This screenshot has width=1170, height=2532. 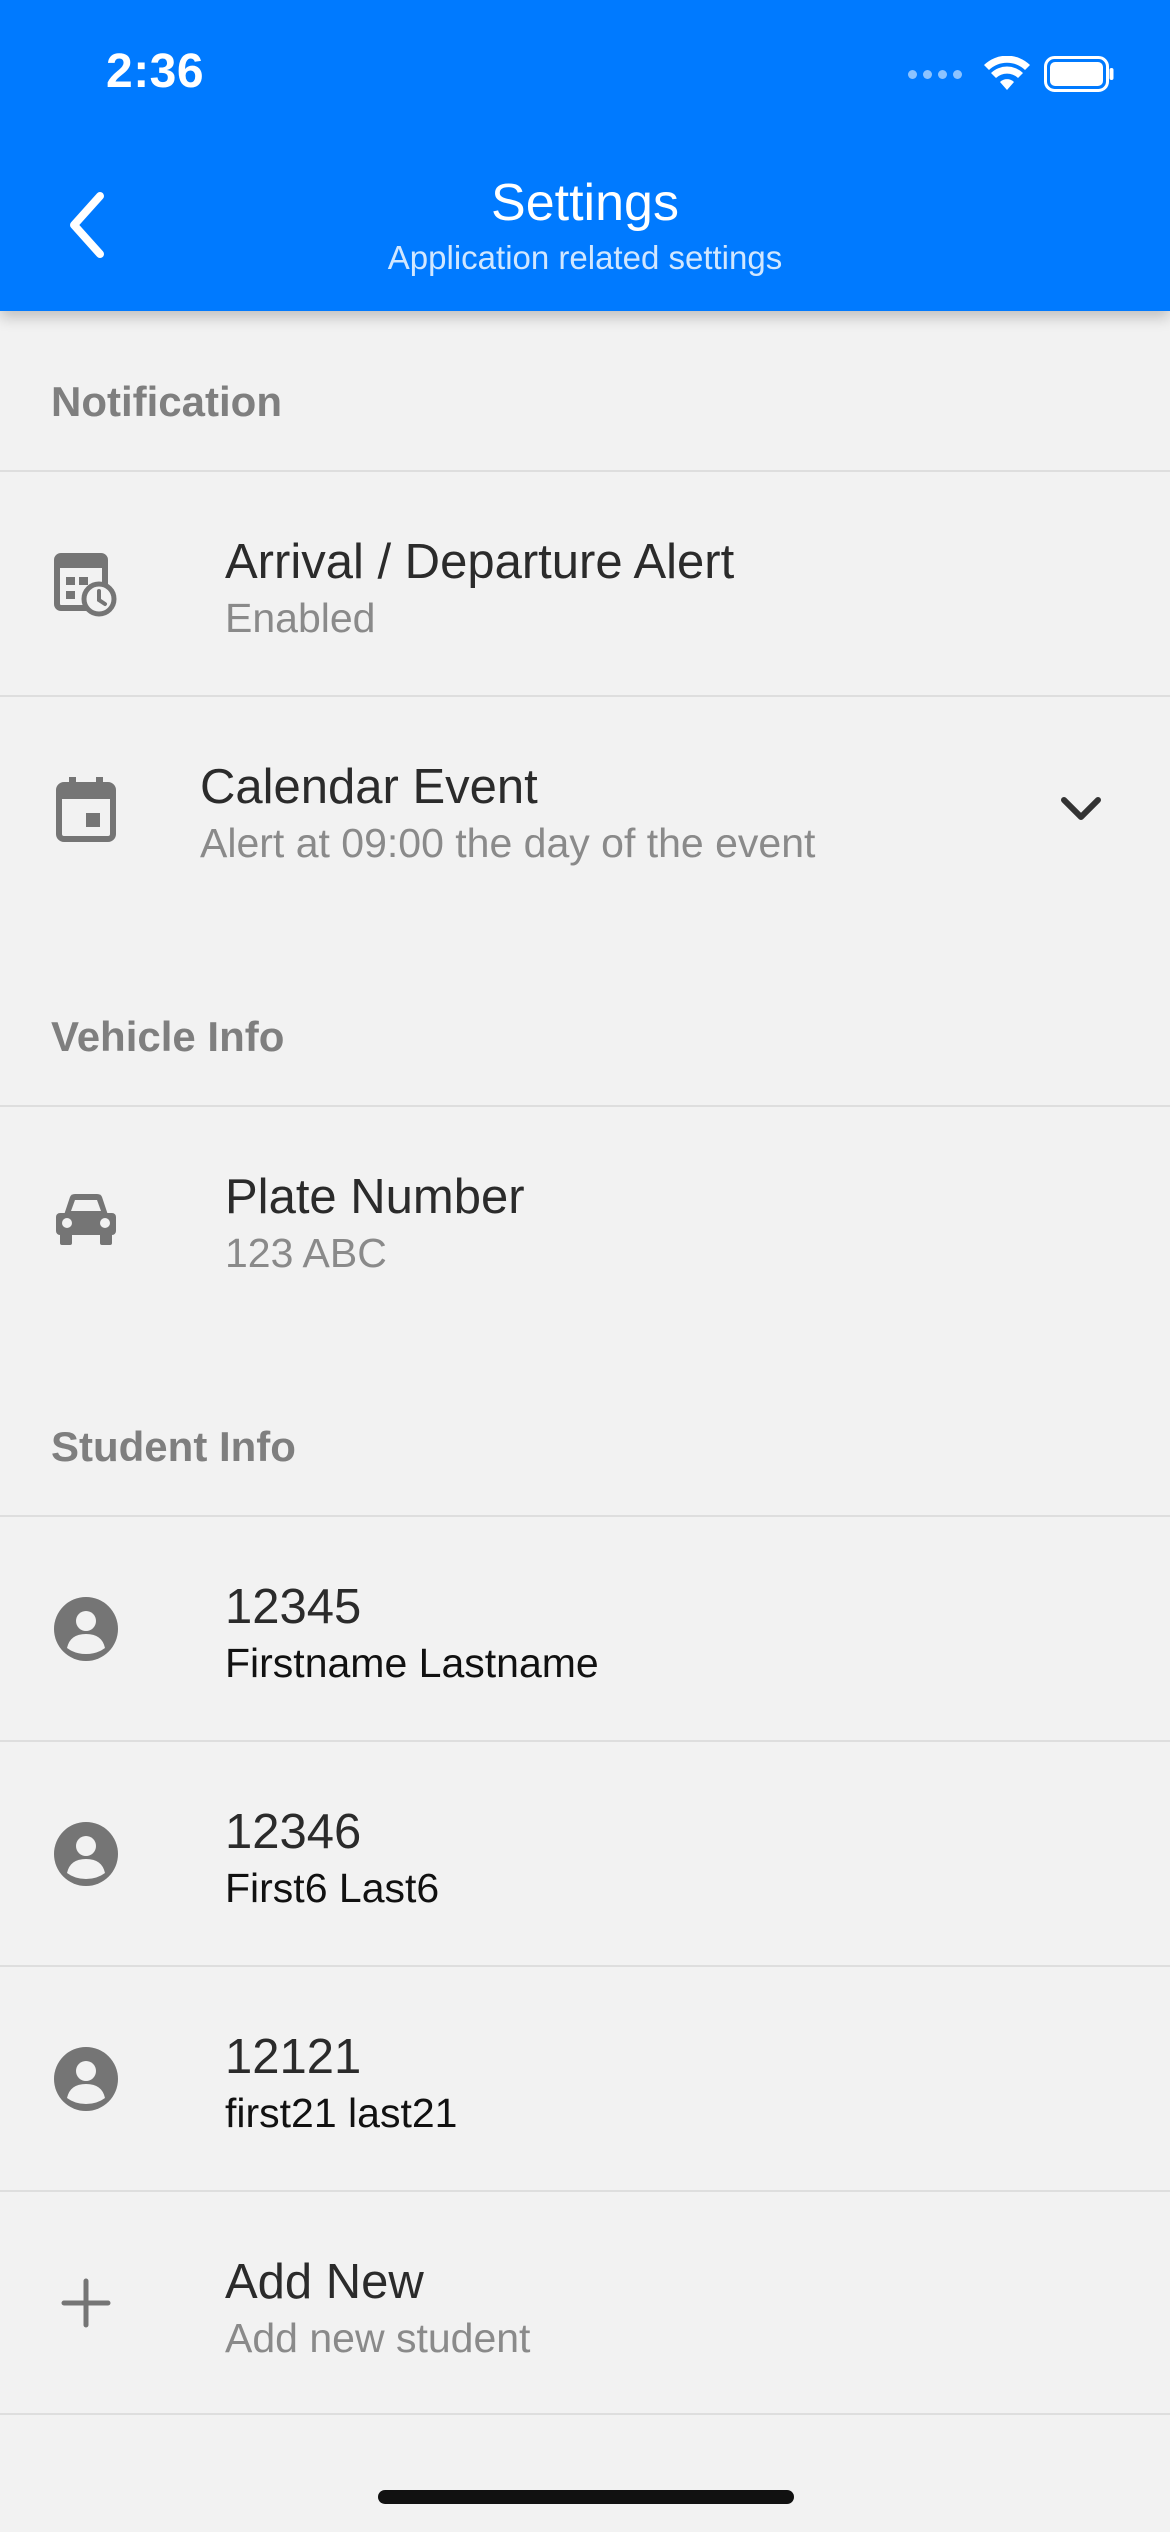 I want to click on row-arrival-departure-alert: Arrival / Departure Alert Enabled, so click(x=585, y=582).